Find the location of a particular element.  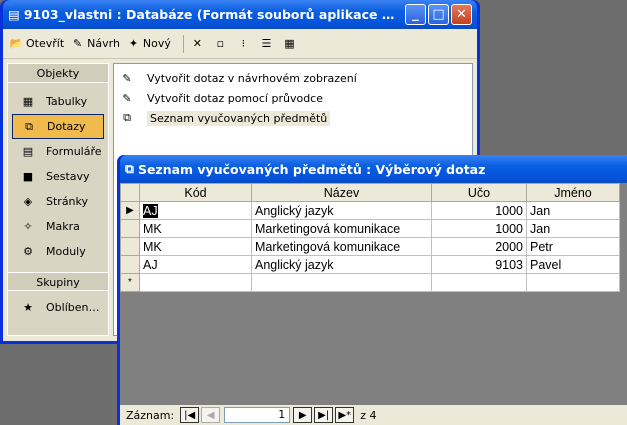

large-icons-button: ▫ is located at coordinates (221, 43).